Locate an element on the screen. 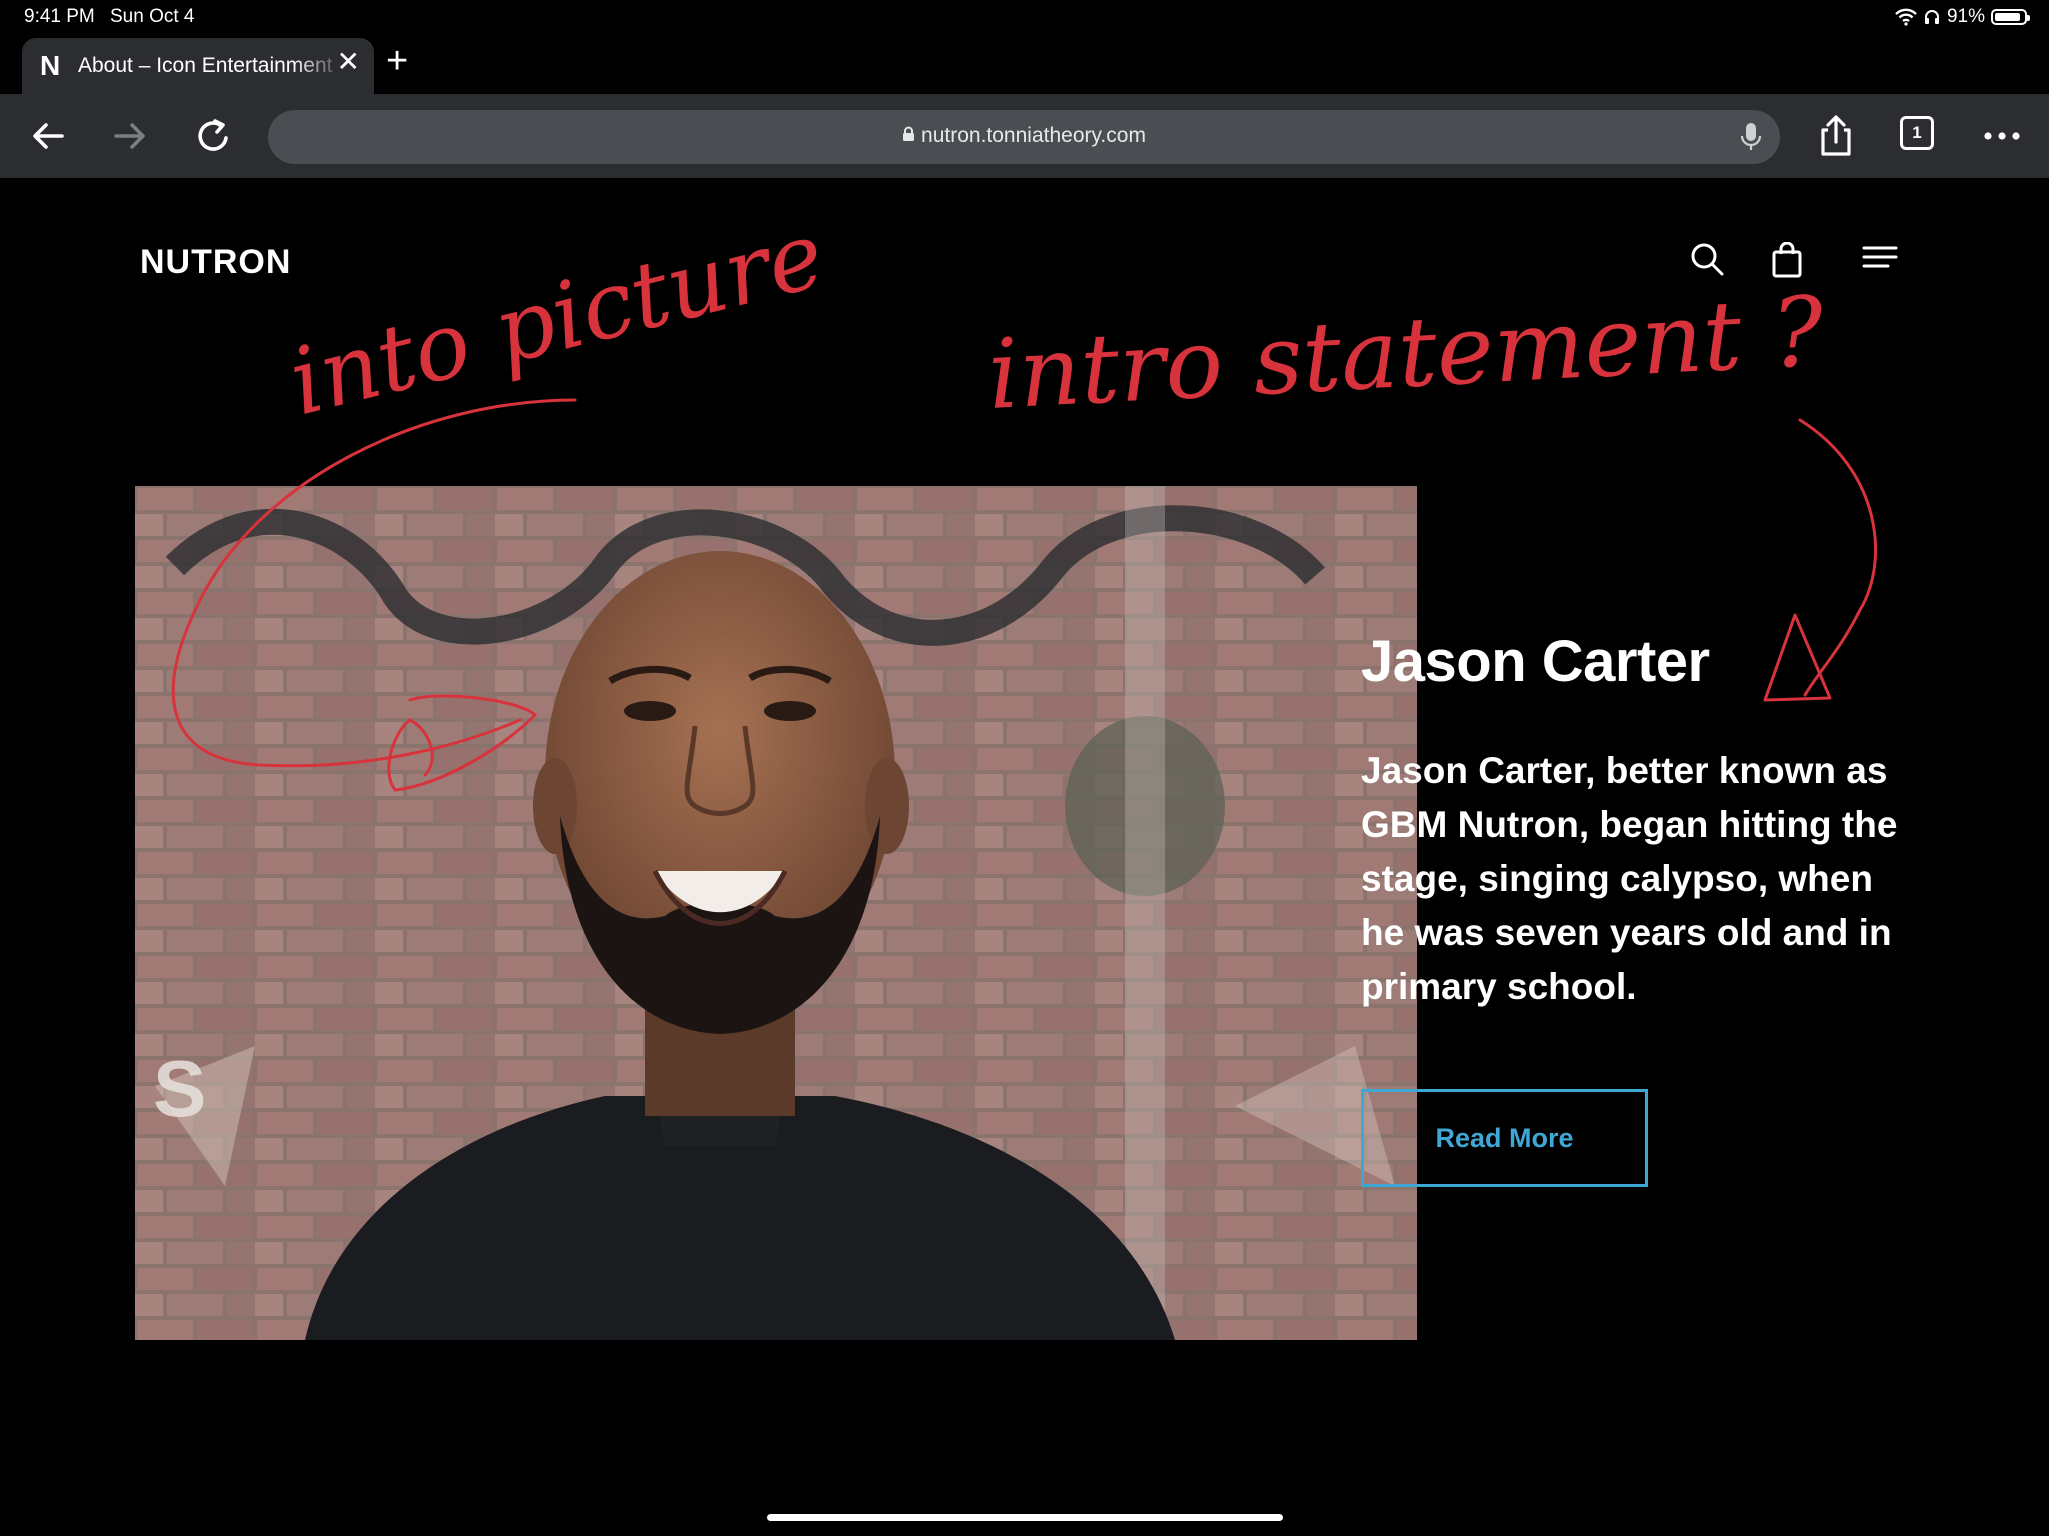  browser-toolbar: nutron.tonniatheory.com 1 is located at coordinates (1024, 136).